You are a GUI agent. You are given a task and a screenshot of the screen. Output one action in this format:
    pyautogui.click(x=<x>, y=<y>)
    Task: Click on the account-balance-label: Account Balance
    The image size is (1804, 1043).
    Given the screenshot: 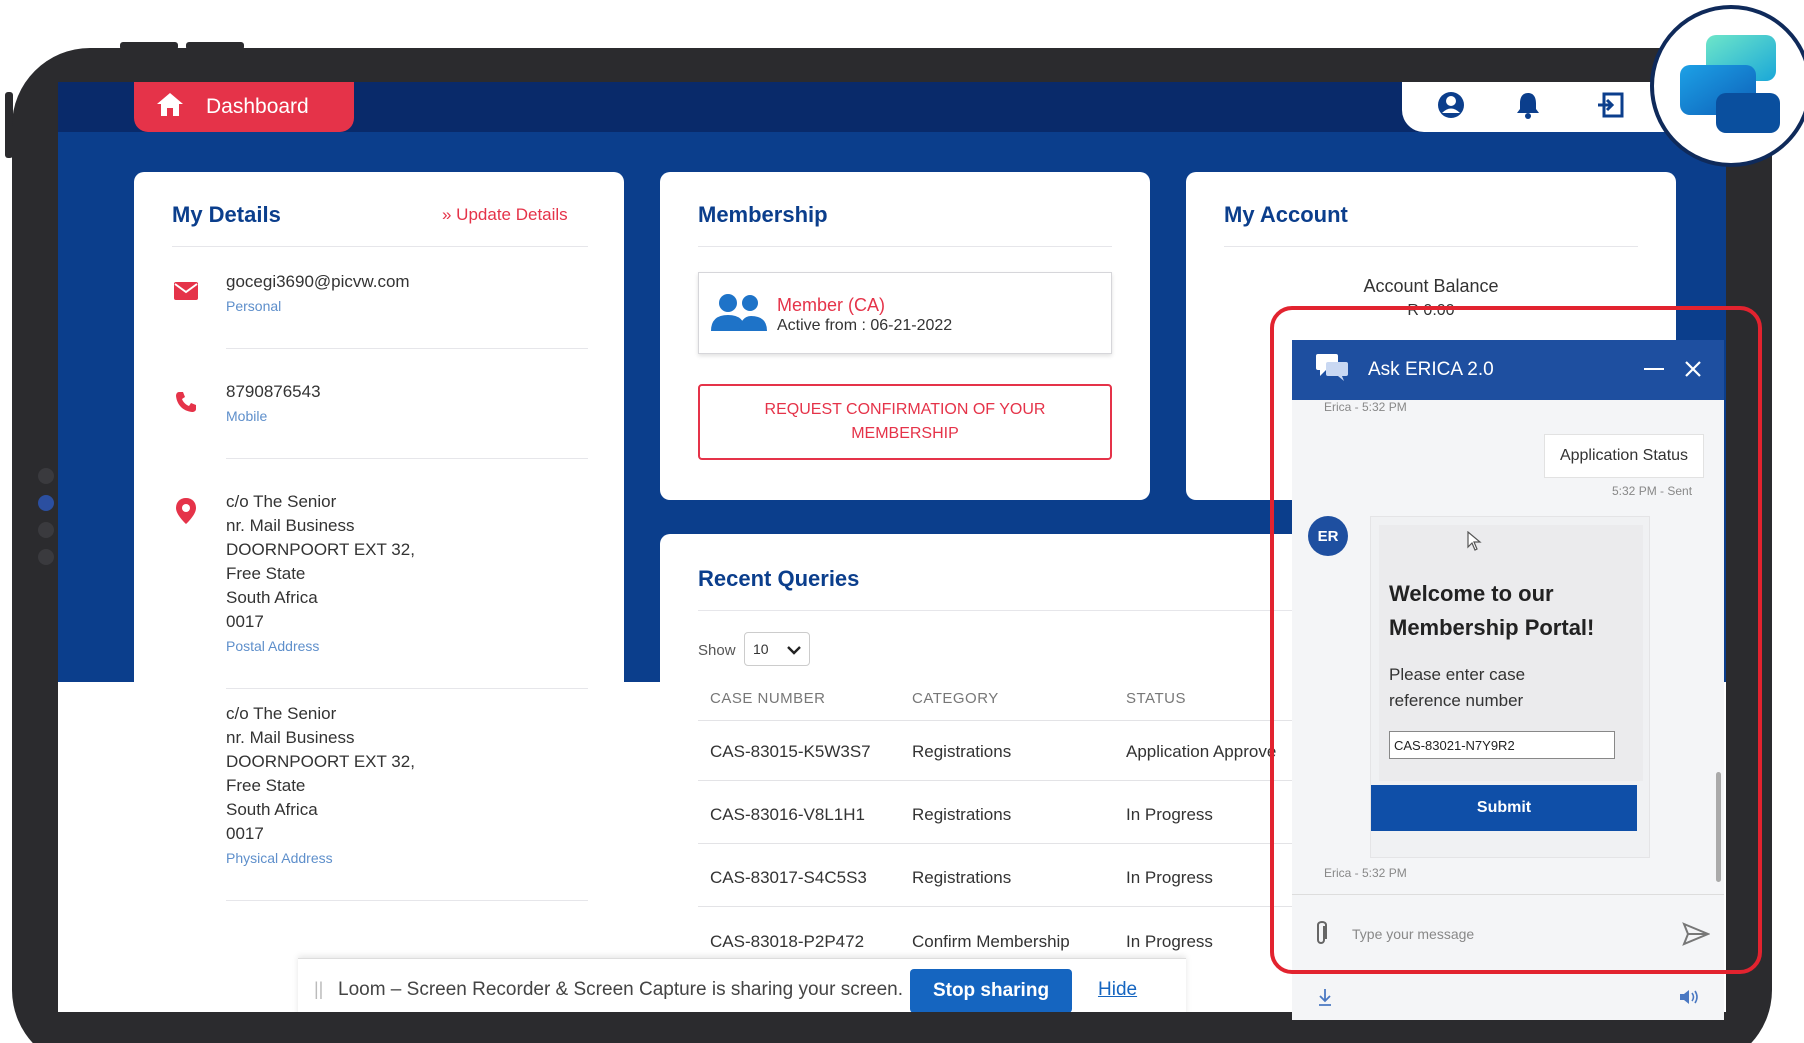 What is the action you would take?
    pyautogui.click(x=1431, y=286)
    